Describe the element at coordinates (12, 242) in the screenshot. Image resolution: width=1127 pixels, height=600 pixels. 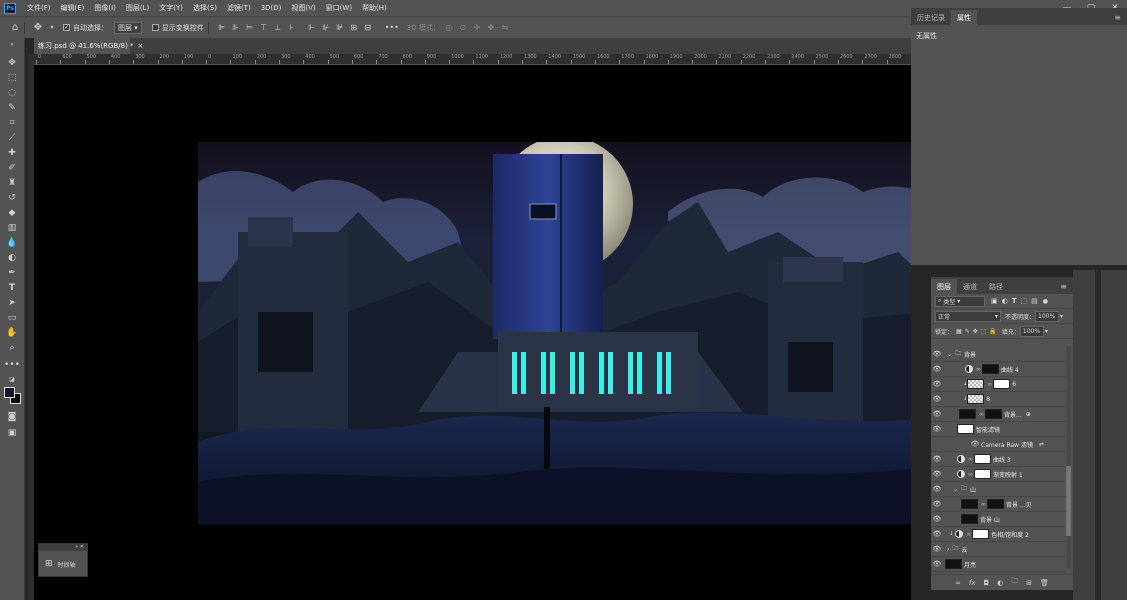
I see `blur-tool-icon: 💧` at that location.